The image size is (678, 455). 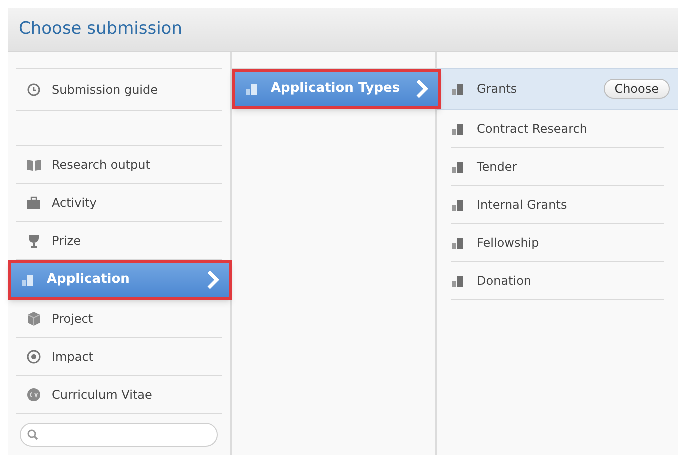 What do you see at coordinates (557, 243) in the screenshot?
I see `list-item: Fellowship` at bounding box center [557, 243].